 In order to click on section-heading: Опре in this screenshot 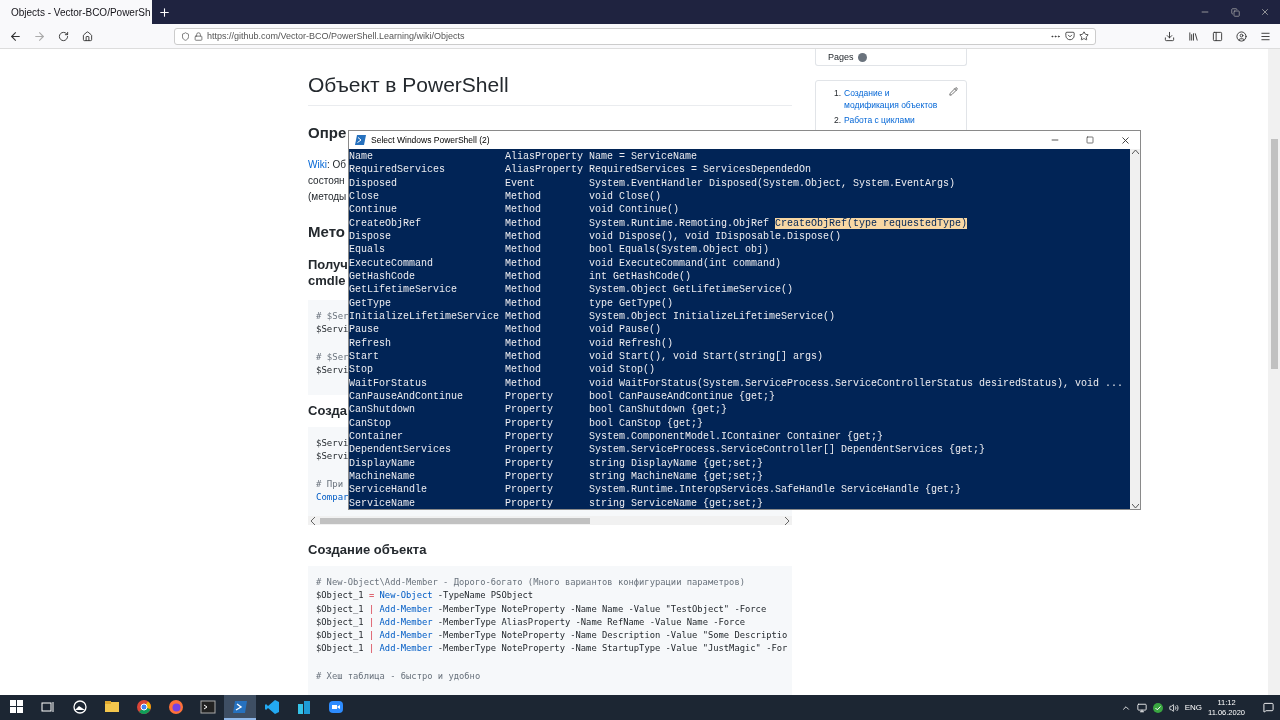, I will do `click(327, 133)`.